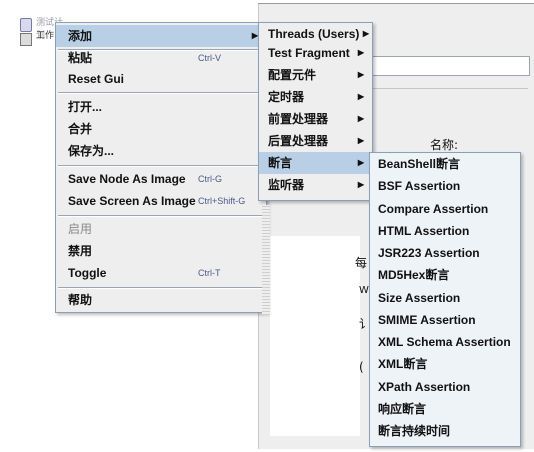 This screenshot has height=452, width=534. What do you see at coordinates (127, 179) in the screenshot?
I see `menu-item-save-node-image-label: Save Node As Image` at bounding box center [127, 179].